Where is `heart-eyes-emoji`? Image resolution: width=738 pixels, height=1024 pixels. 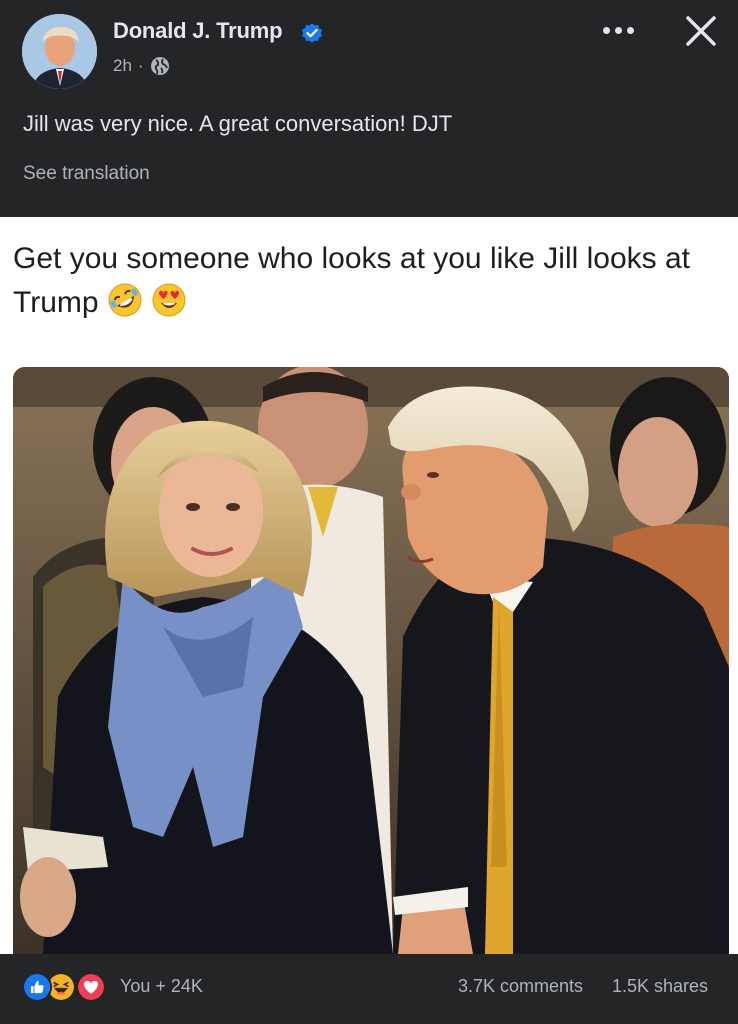 heart-eyes-emoji is located at coordinates (169, 300).